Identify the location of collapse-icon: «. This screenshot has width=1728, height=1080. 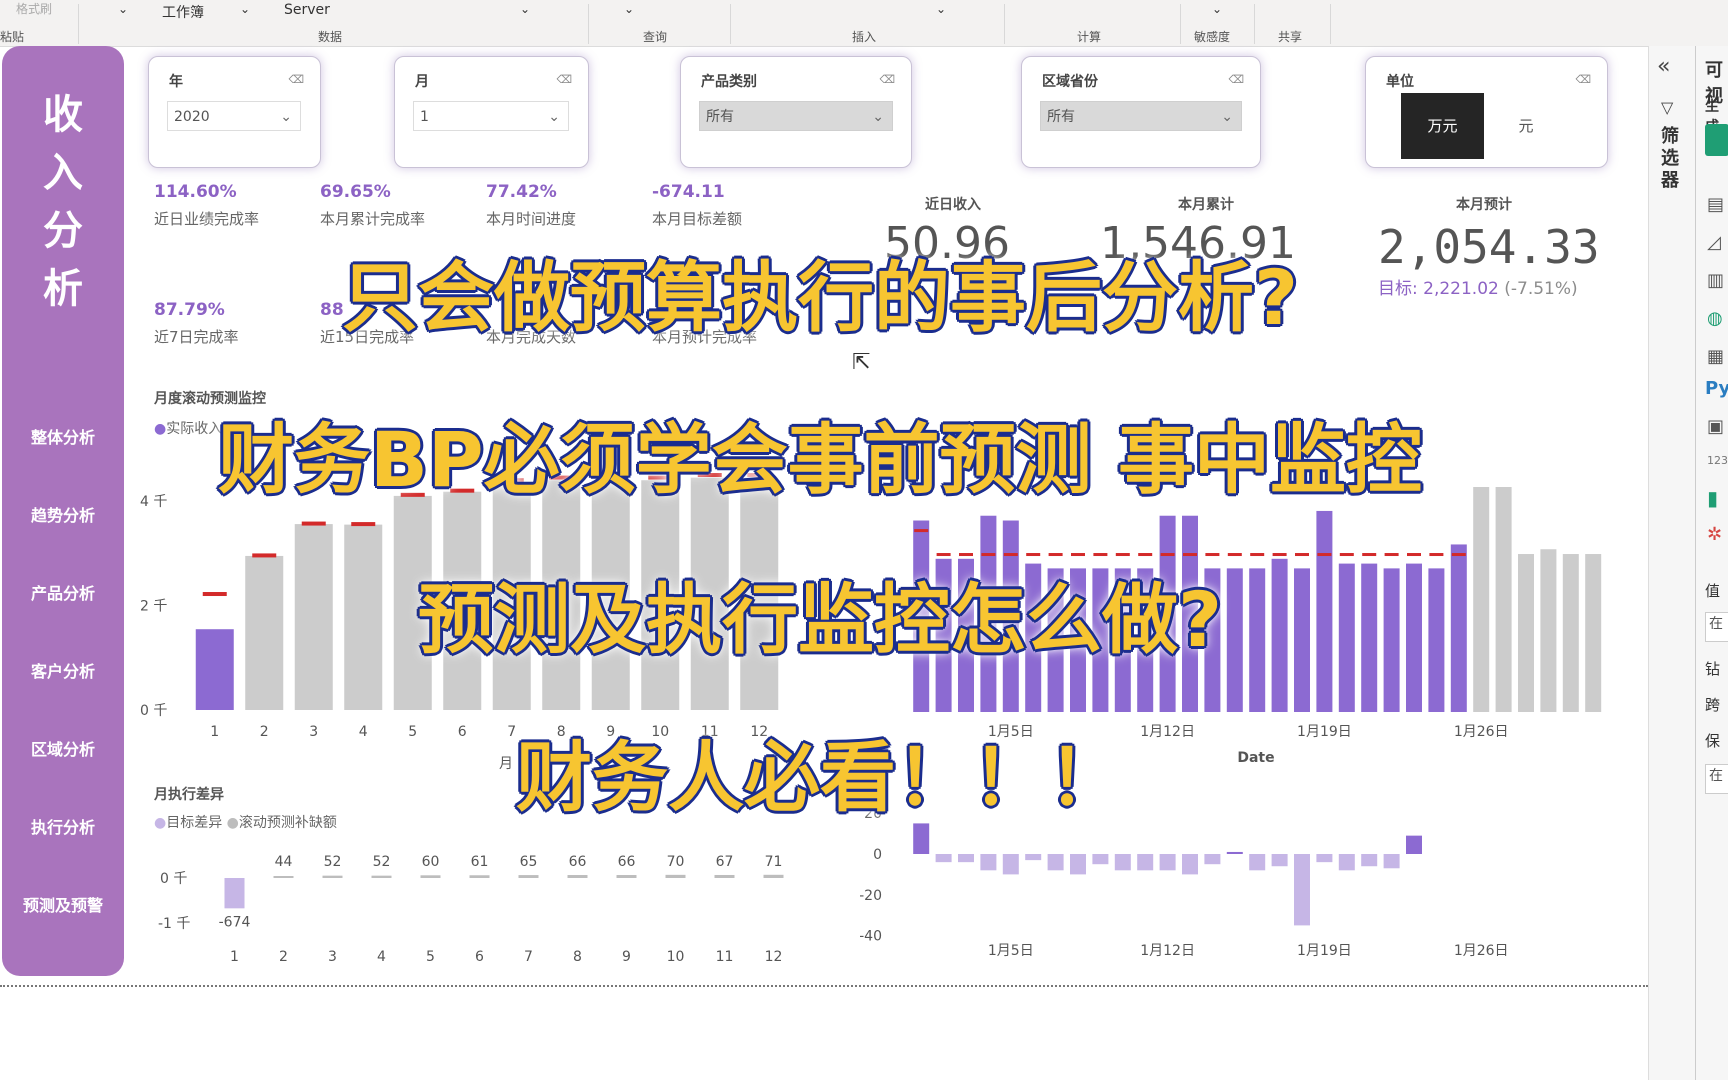
(1663, 66).